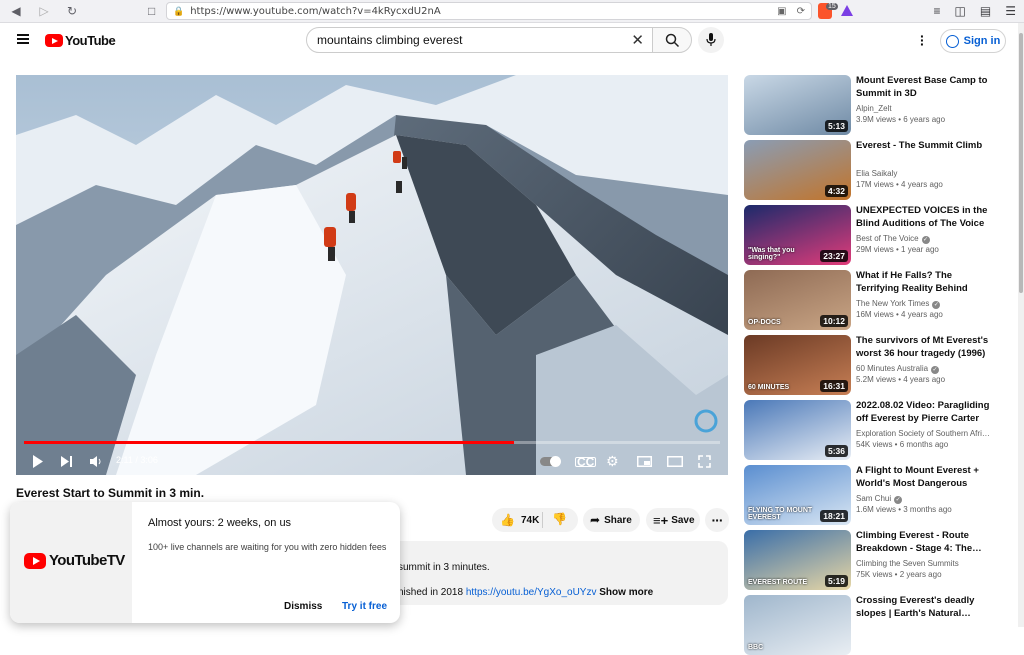 Image resolution: width=1024 pixels, height=655 pixels. I want to click on youtube-tv-logo: YouTubeTV, so click(74, 560).